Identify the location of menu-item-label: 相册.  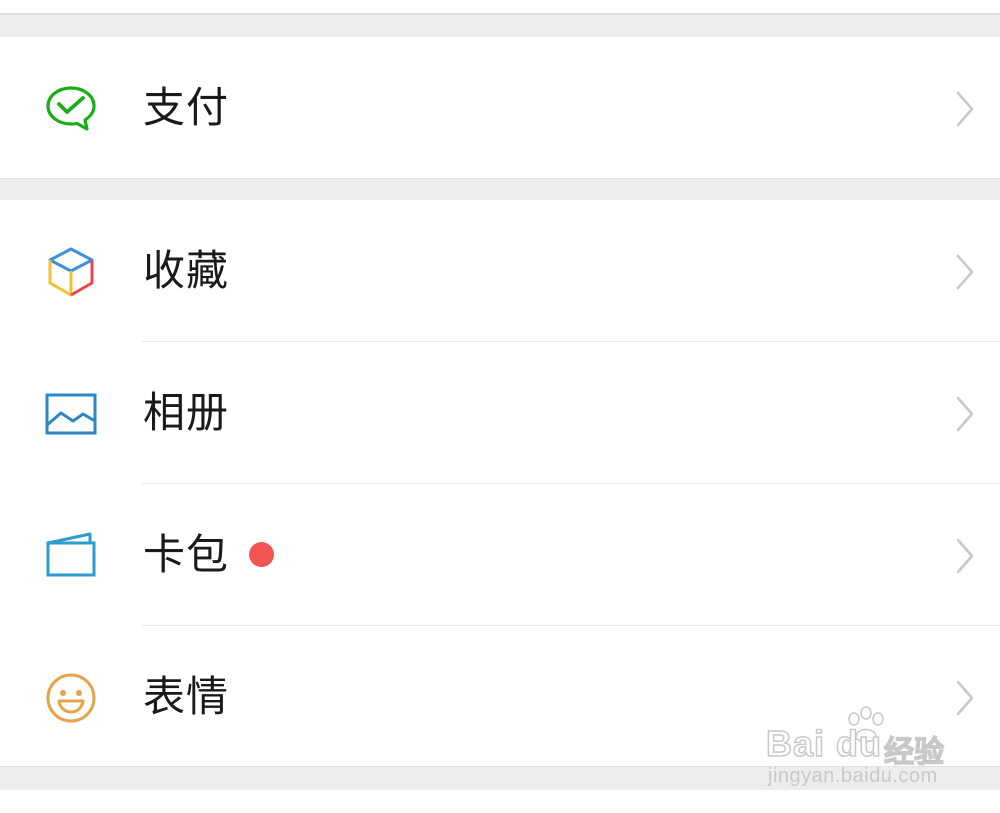
(186, 412).